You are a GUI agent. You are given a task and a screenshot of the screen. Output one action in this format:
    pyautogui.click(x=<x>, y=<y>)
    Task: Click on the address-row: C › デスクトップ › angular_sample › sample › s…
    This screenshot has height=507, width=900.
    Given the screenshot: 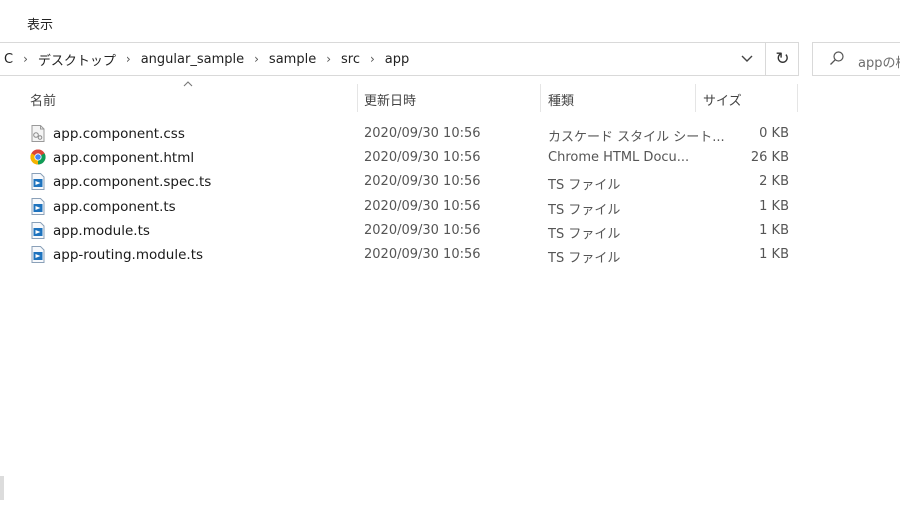 What is the action you would take?
    pyautogui.click(x=450, y=59)
    